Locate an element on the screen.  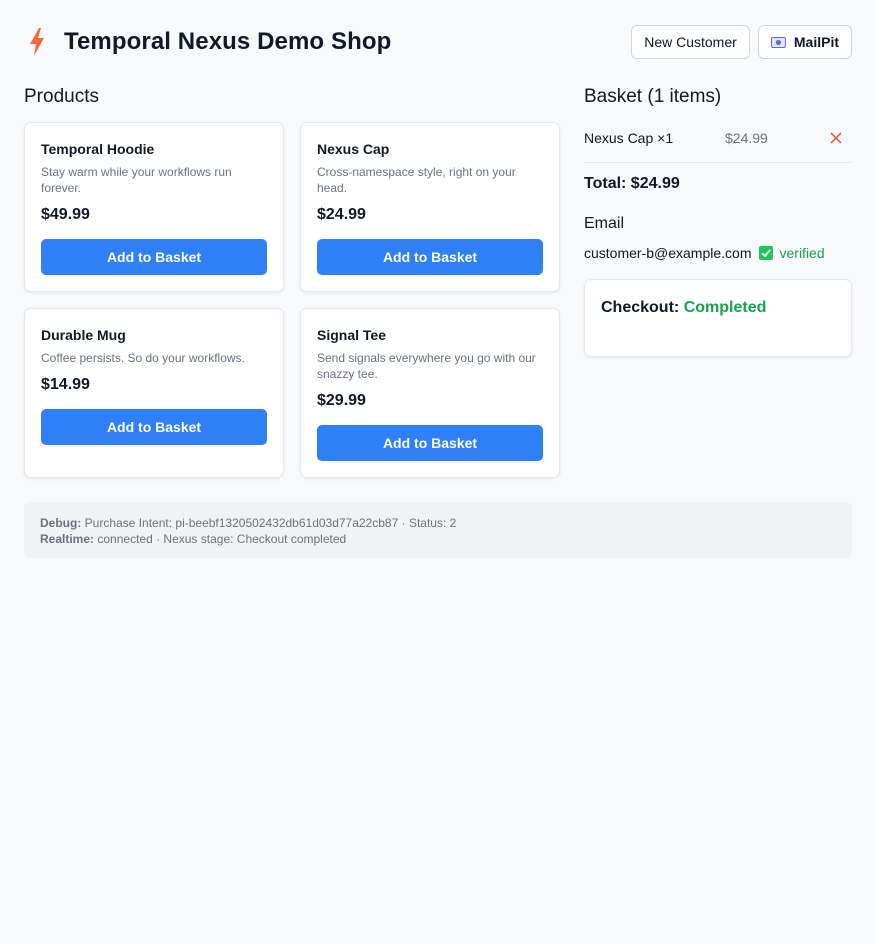
product-name: Signal Tee is located at coordinates (351, 335).